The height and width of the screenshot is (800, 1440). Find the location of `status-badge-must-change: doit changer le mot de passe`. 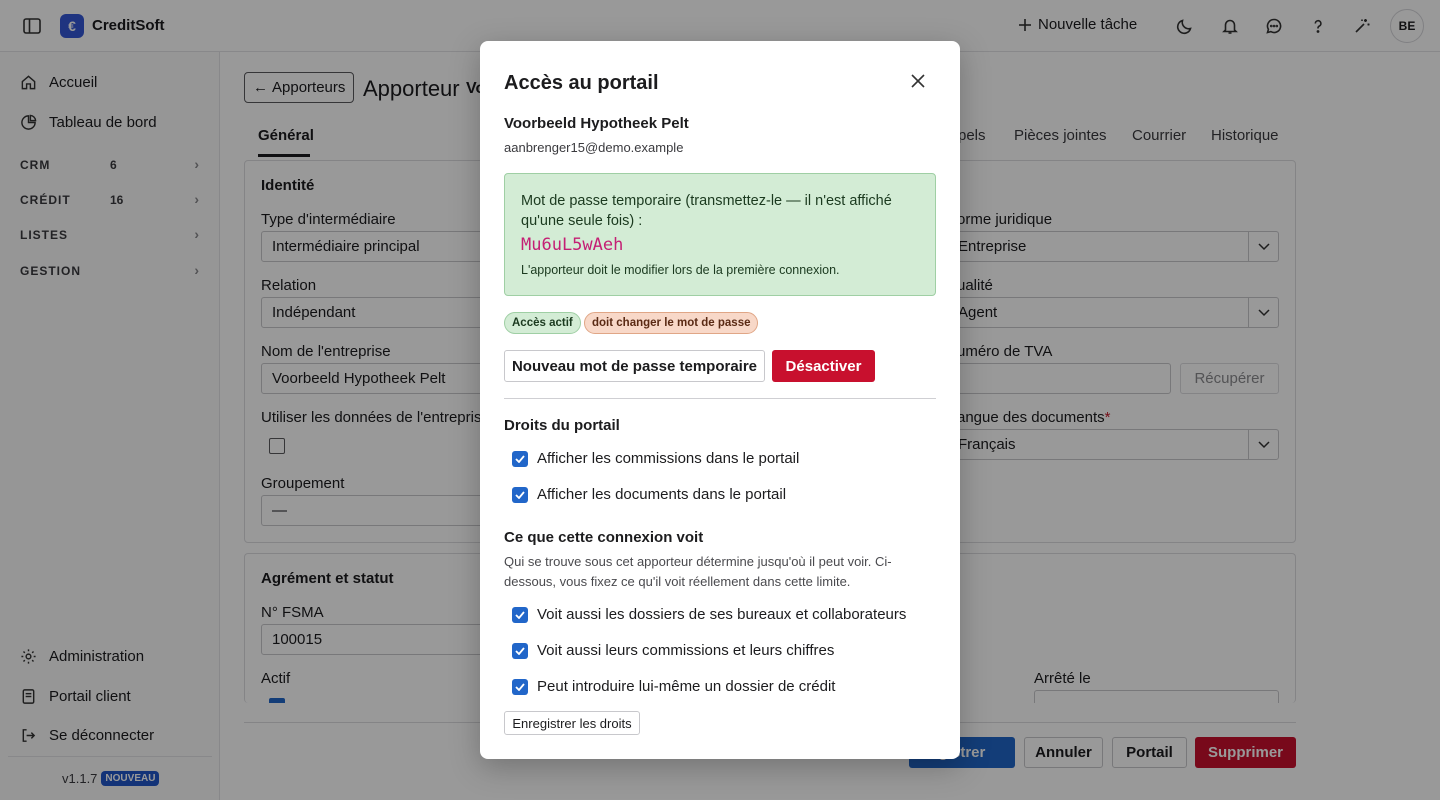

status-badge-must-change: doit changer le mot de passe is located at coordinates (671, 323).